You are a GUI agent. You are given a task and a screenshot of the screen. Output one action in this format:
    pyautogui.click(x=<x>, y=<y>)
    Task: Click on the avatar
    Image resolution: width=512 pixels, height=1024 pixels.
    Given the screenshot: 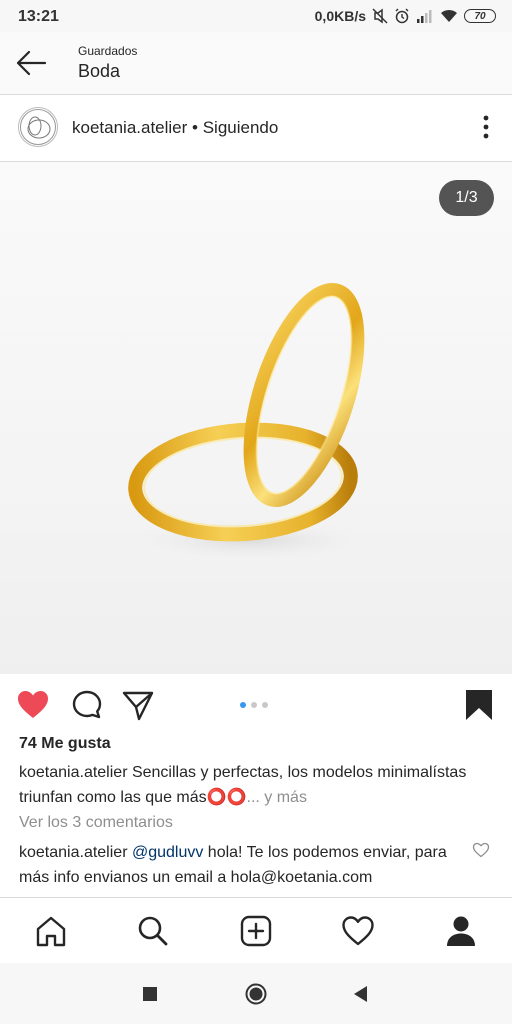 What is the action you would take?
    pyautogui.click(x=38, y=127)
    